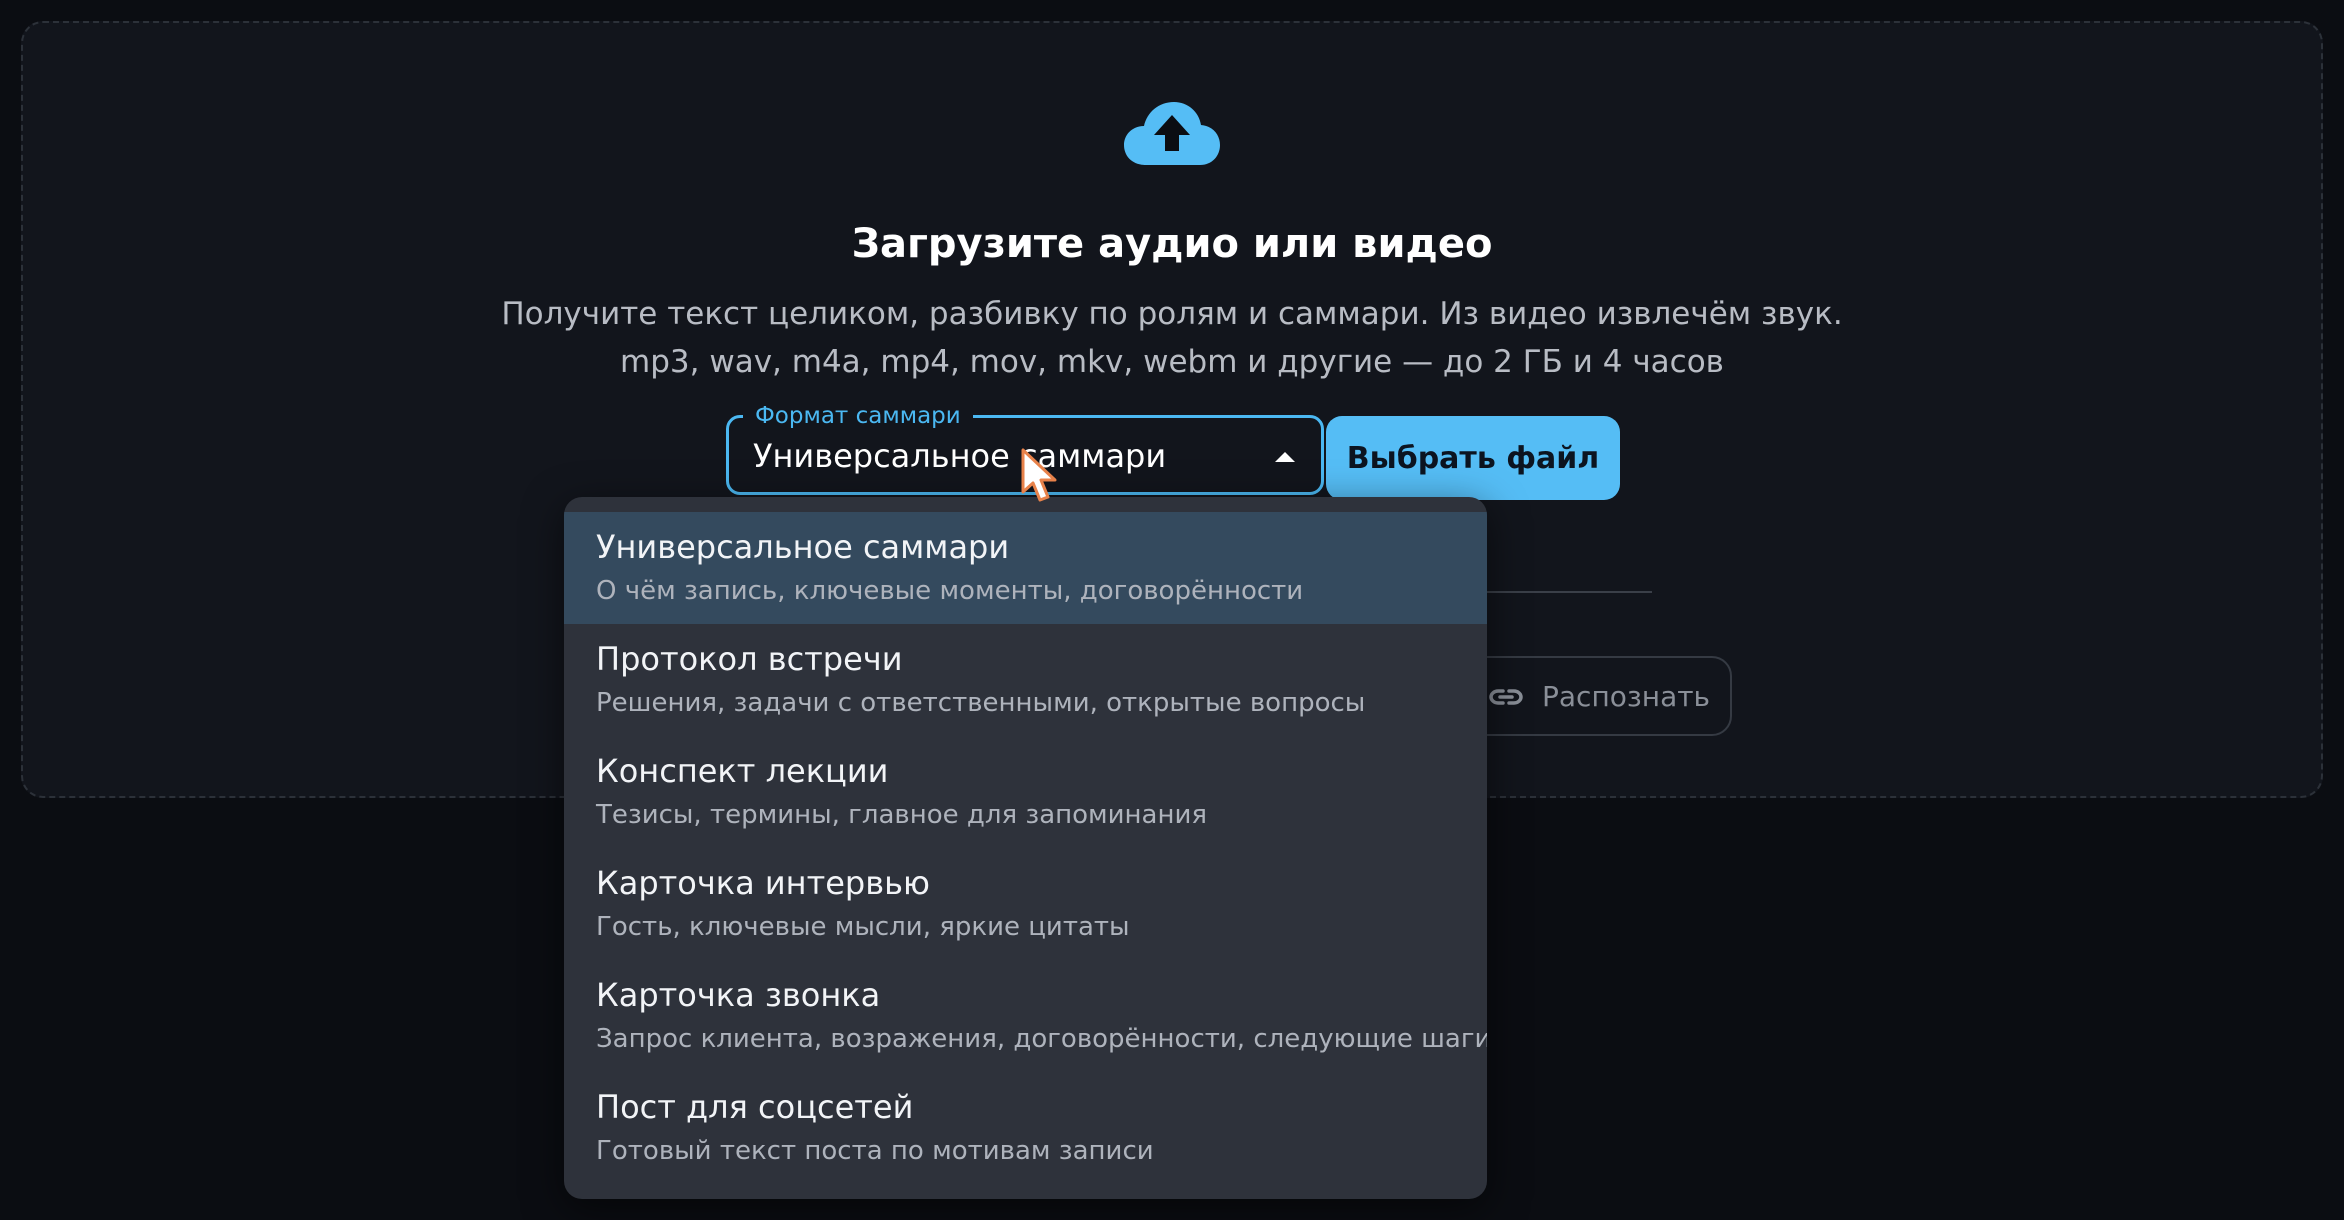 The width and height of the screenshot is (2344, 1220). Describe the element at coordinates (738, 995) in the screenshot. I see `option-title: Карточка звонка` at that location.